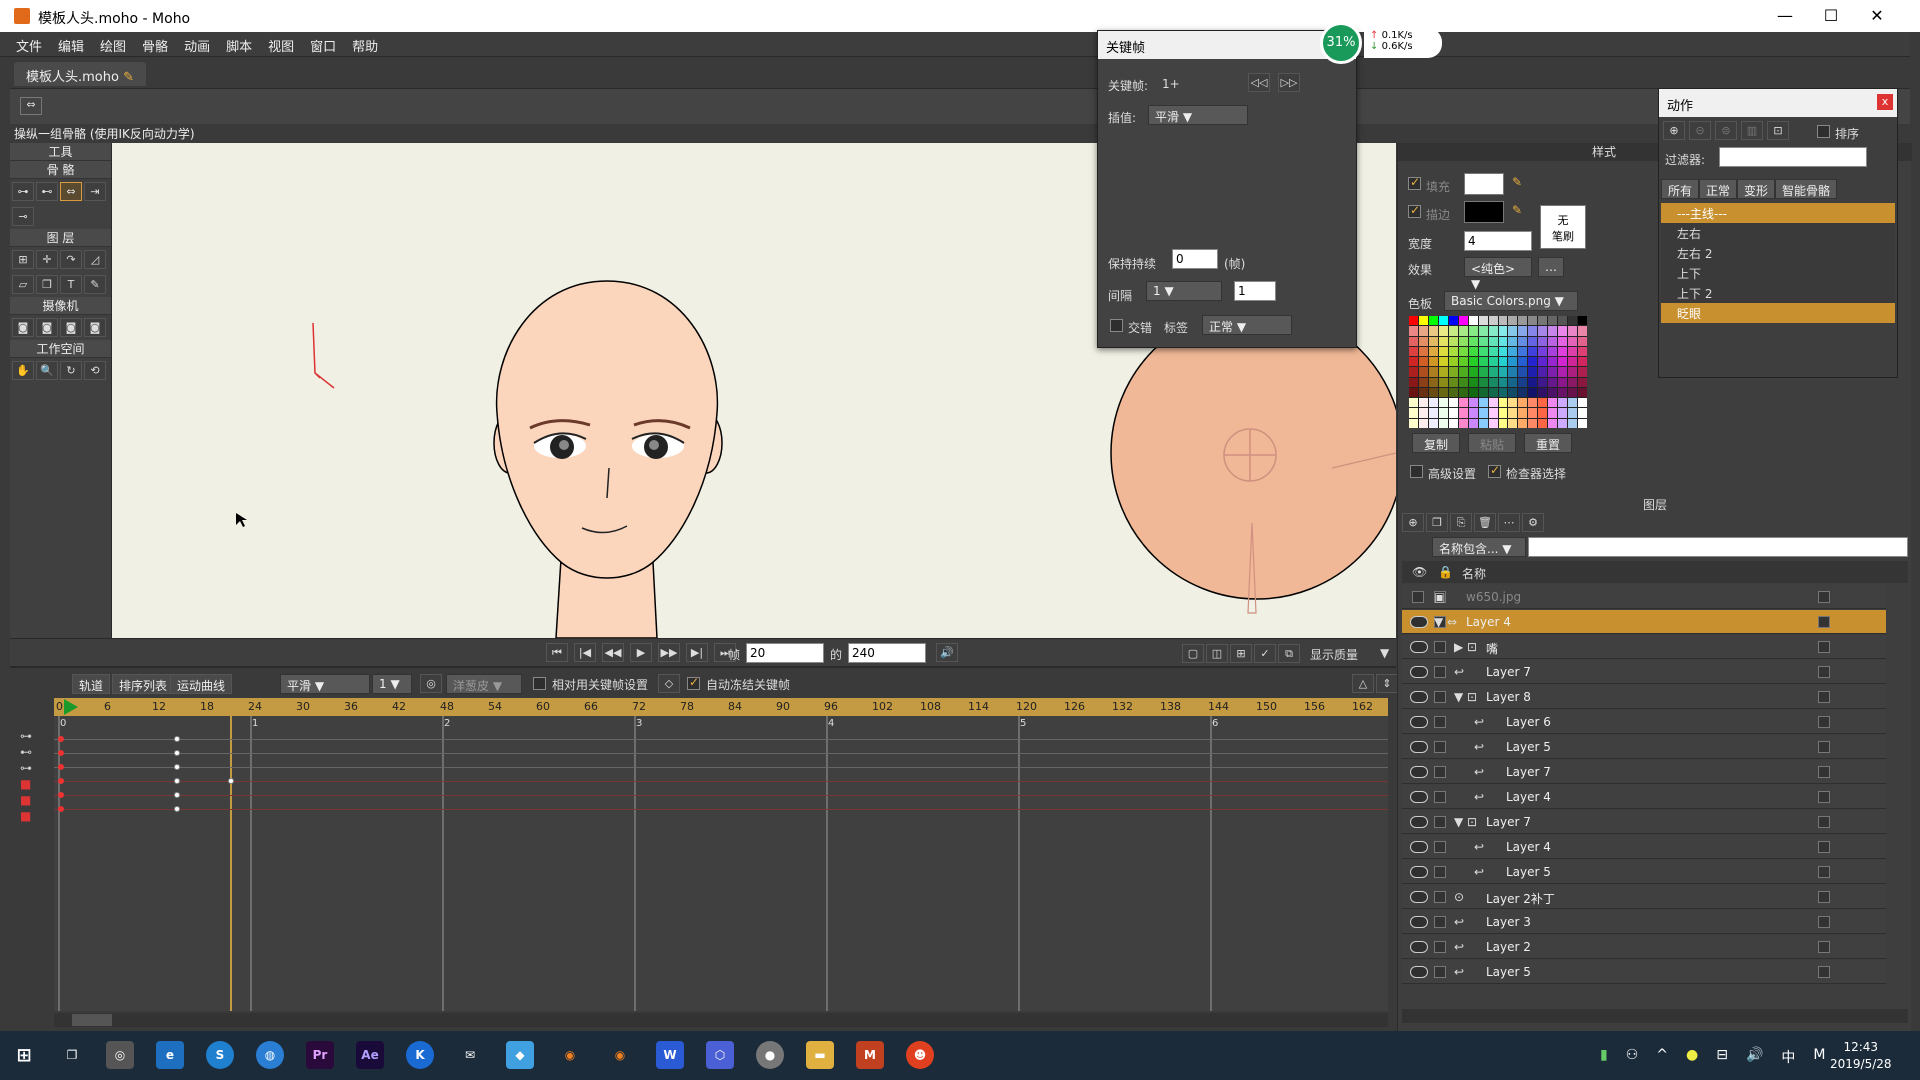 The image size is (1920, 1080). I want to click on delete-action-icon: ▥, so click(1752, 130).